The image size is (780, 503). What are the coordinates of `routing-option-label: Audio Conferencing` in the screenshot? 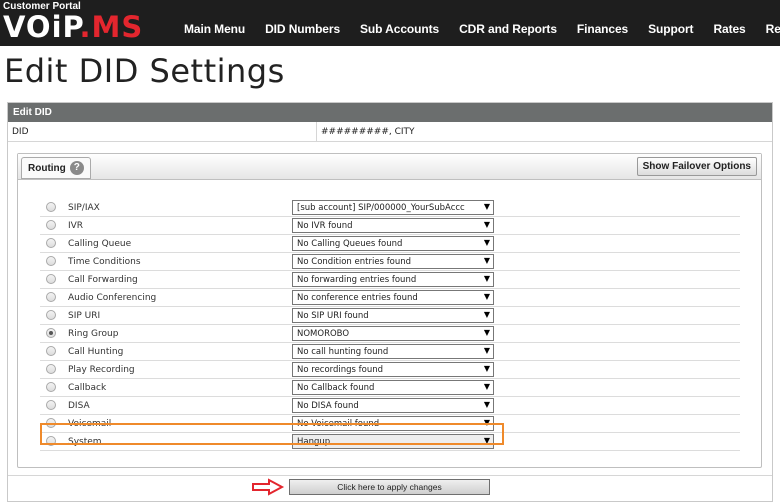 It's located at (112, 298).